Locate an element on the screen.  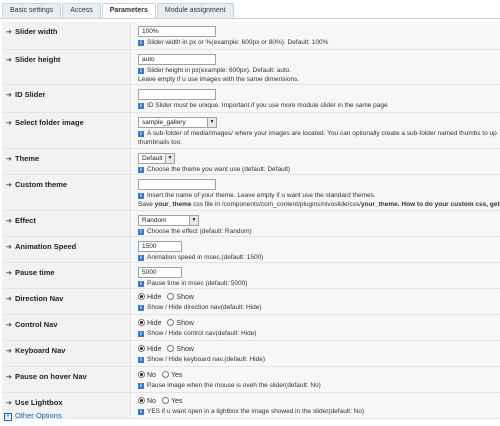
param-label: ➔ Keyboard Nav is located at coordinates (66, 353).